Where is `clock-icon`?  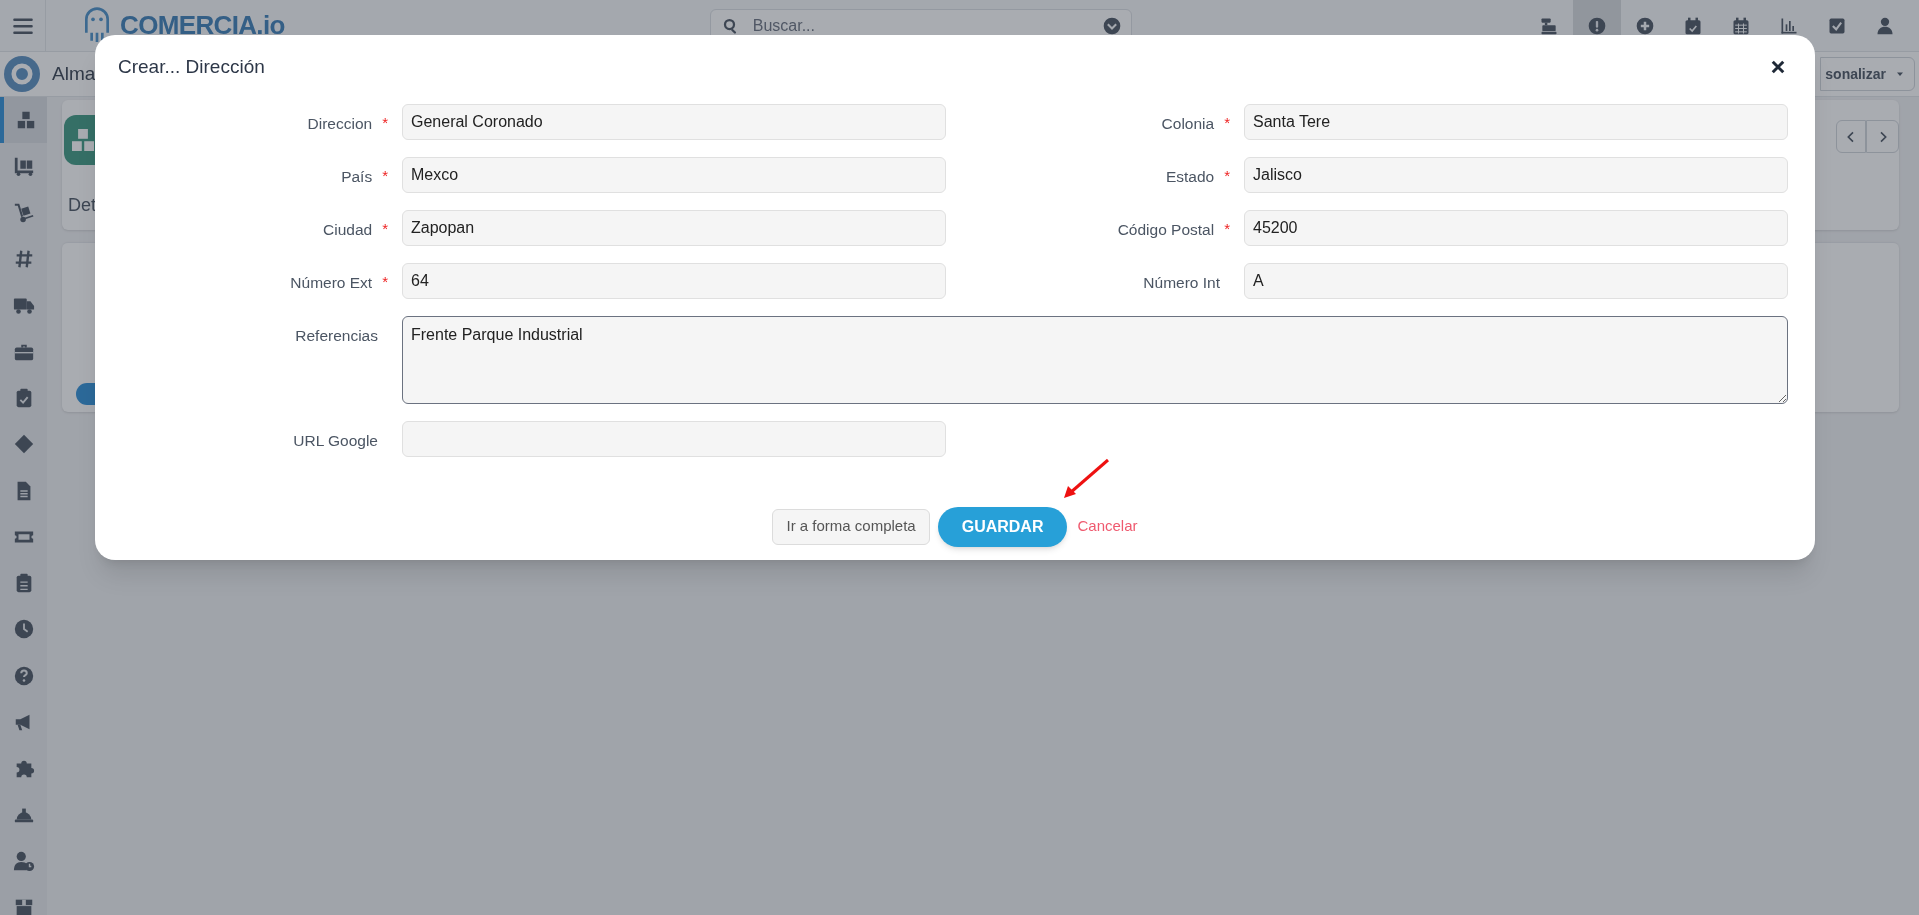 clock-icon is located at coordinates (23, 629).